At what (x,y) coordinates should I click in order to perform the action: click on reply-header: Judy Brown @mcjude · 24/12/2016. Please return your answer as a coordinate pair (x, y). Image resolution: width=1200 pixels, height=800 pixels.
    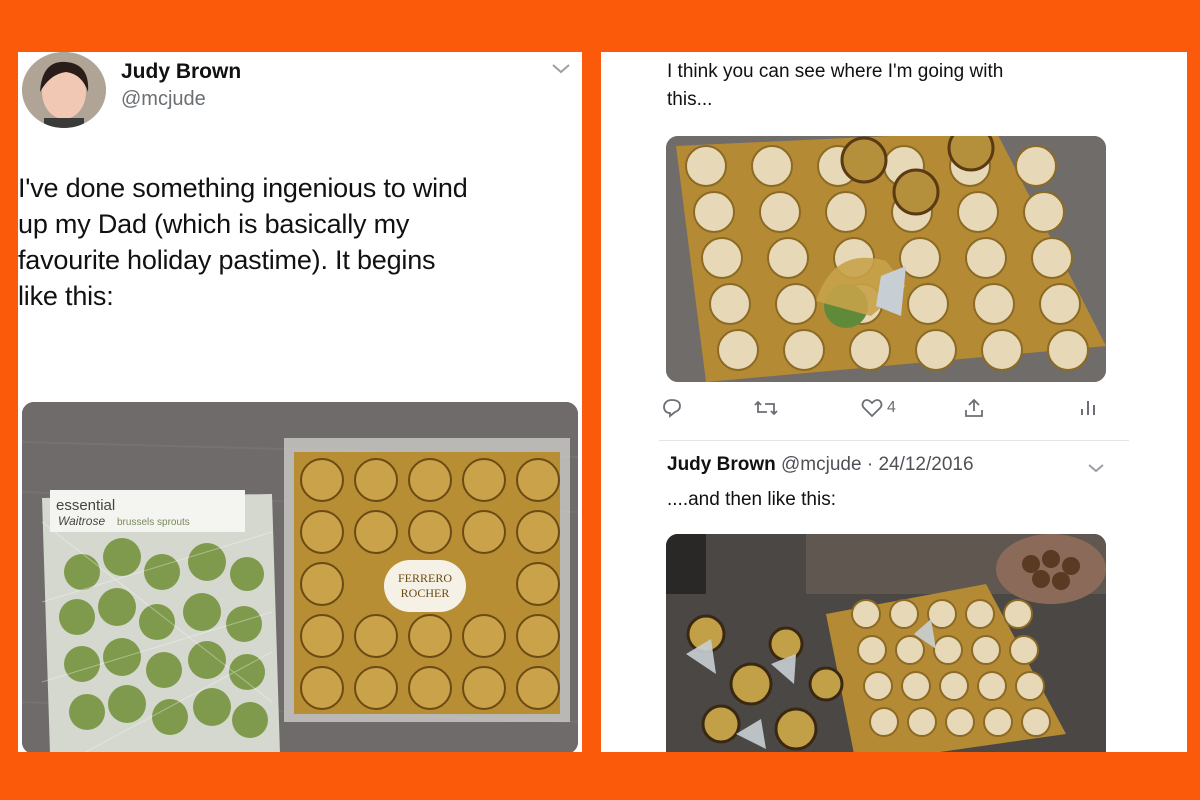
    Looking at the image, I should click on (820, 465).